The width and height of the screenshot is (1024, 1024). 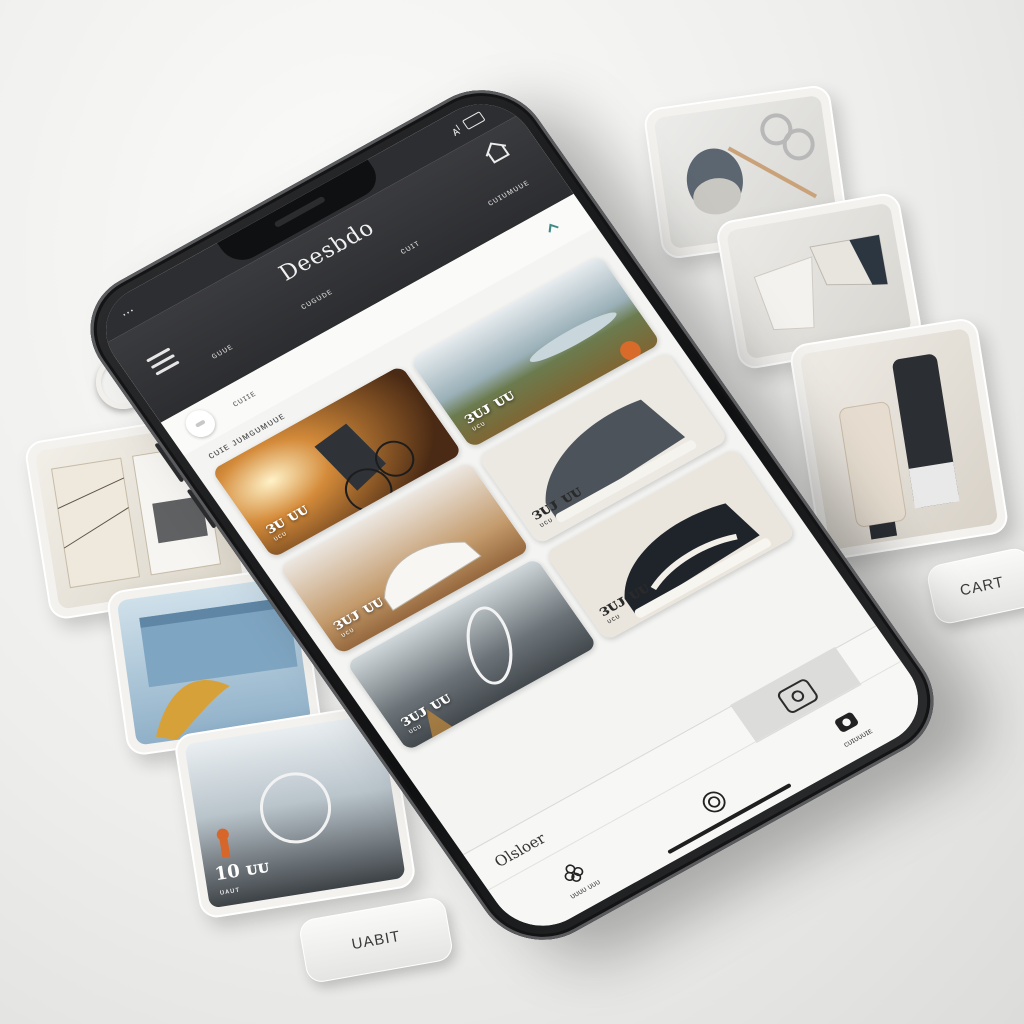 I want to click on filter-label: ᴄᴜɪɪᴇ, so click(x=244, y=398).